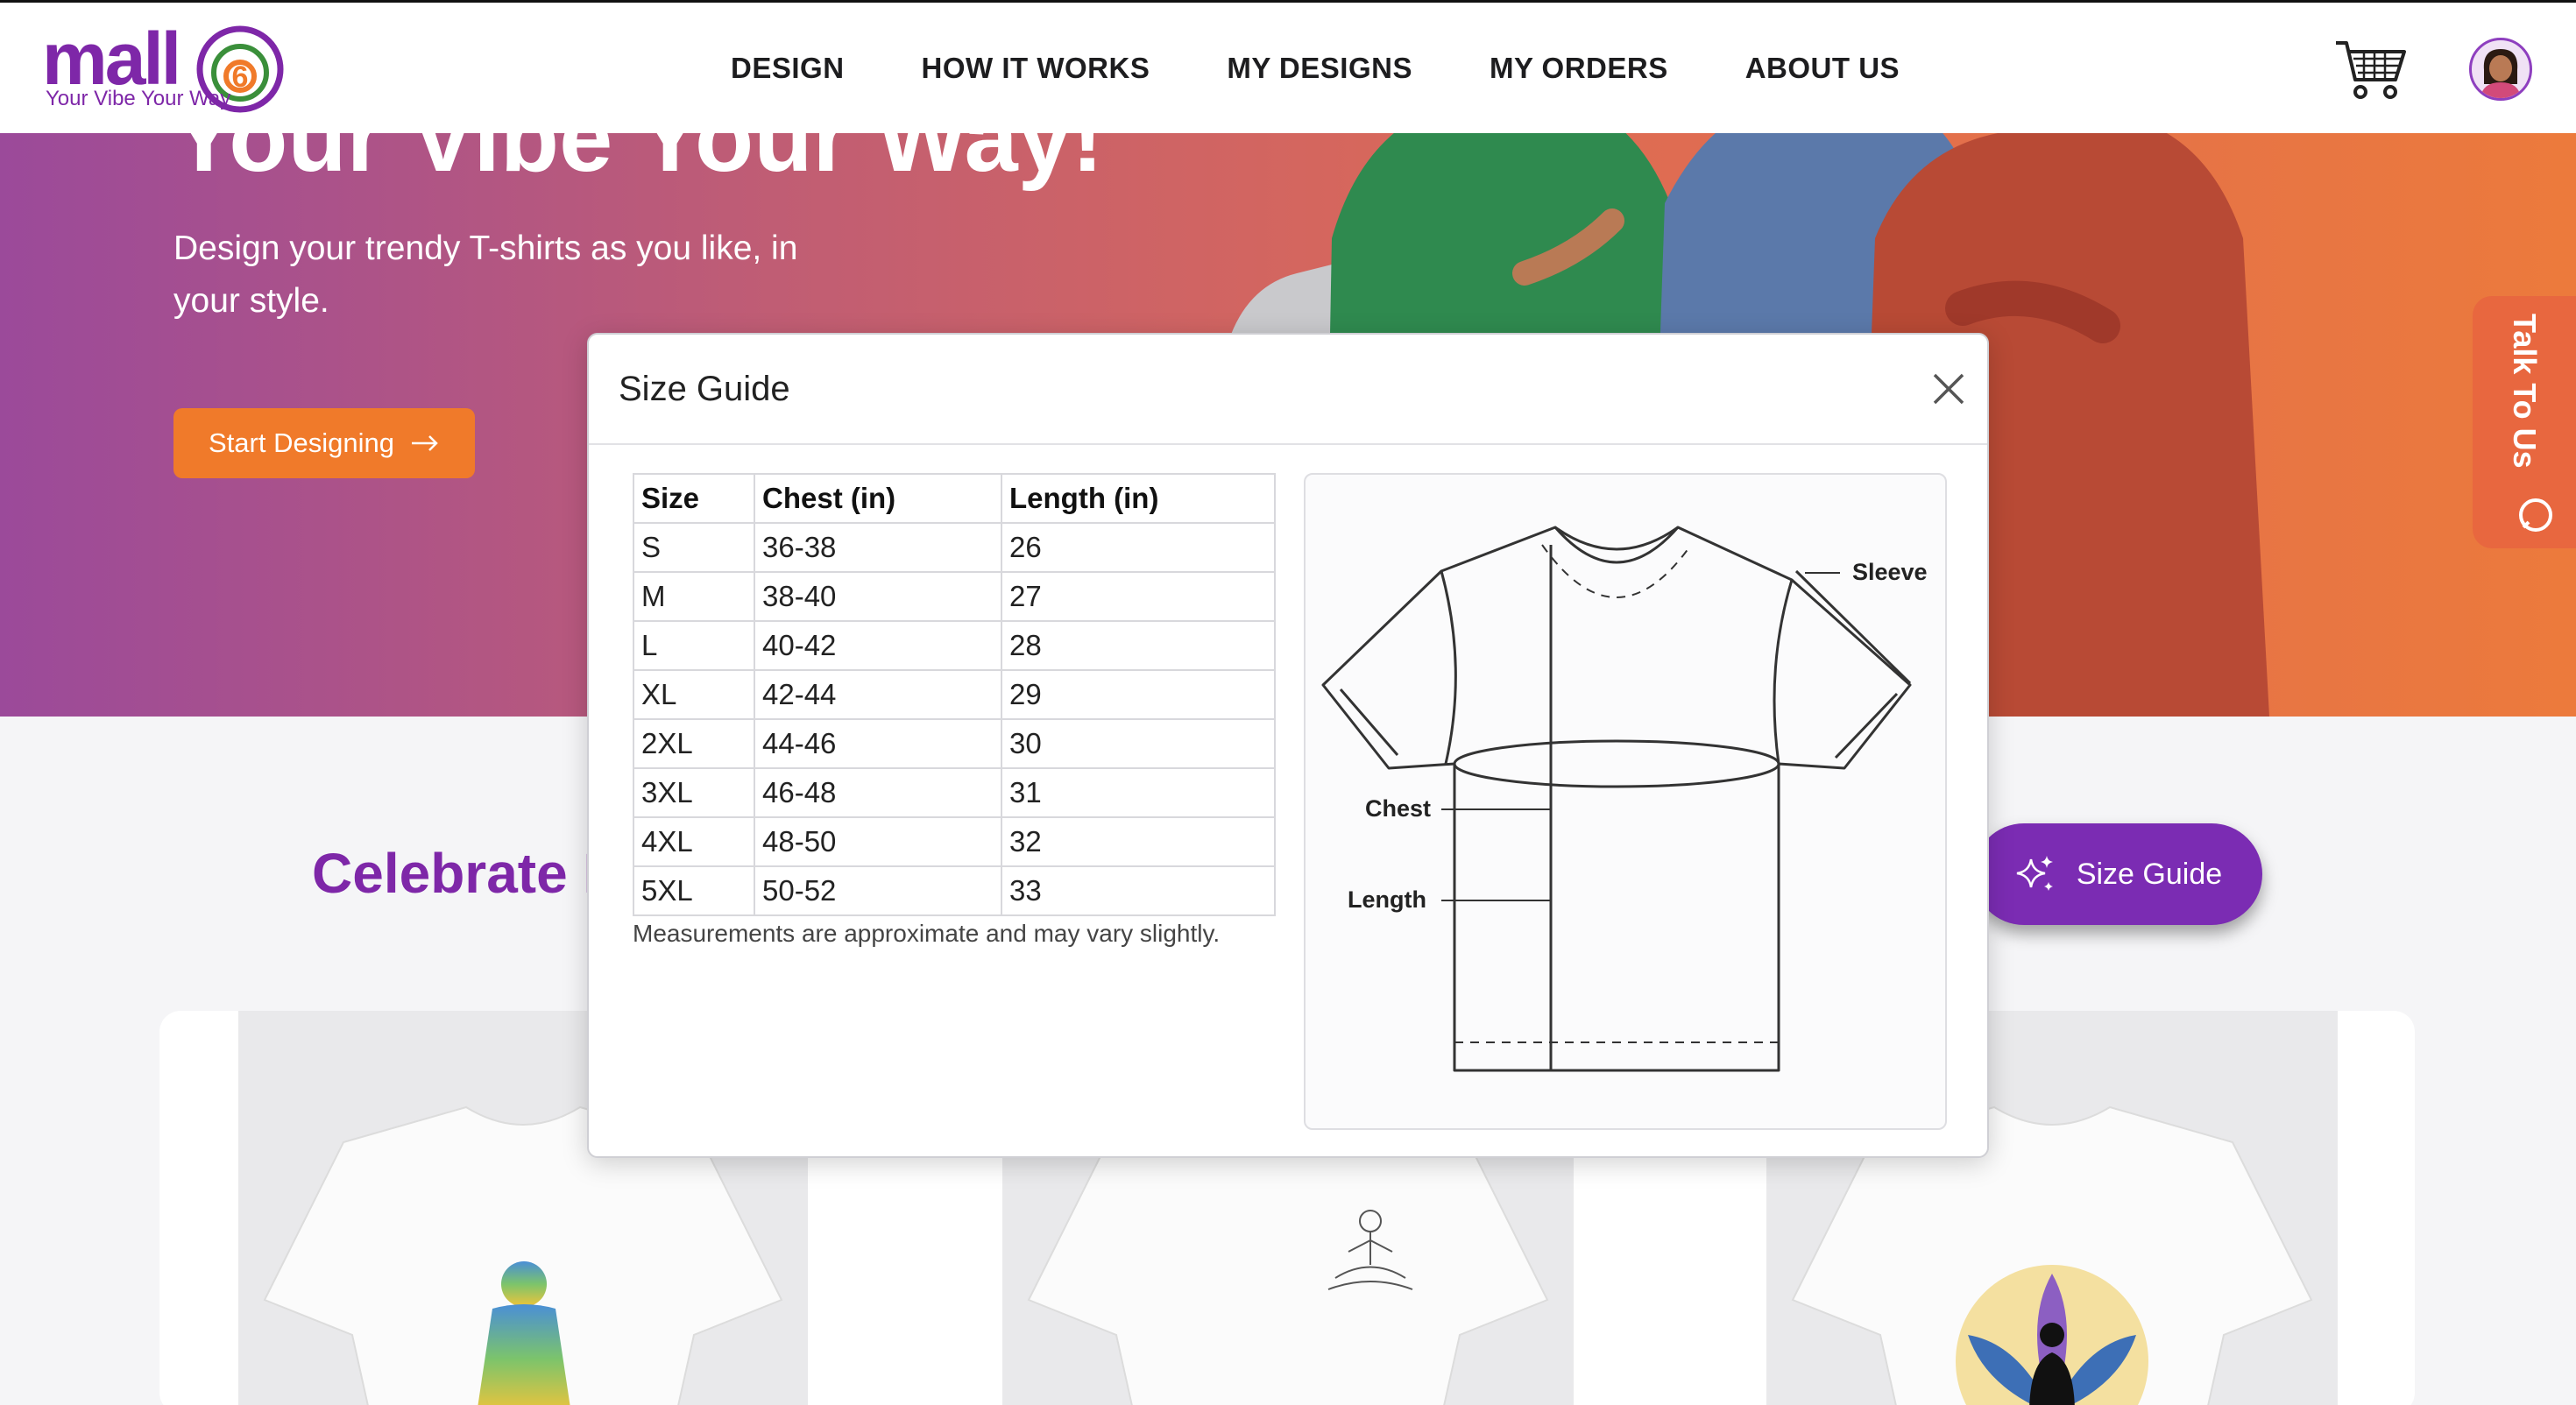 The image size is (2576, 1405). I want to click on table-cell: 28, so click(1138, 645).